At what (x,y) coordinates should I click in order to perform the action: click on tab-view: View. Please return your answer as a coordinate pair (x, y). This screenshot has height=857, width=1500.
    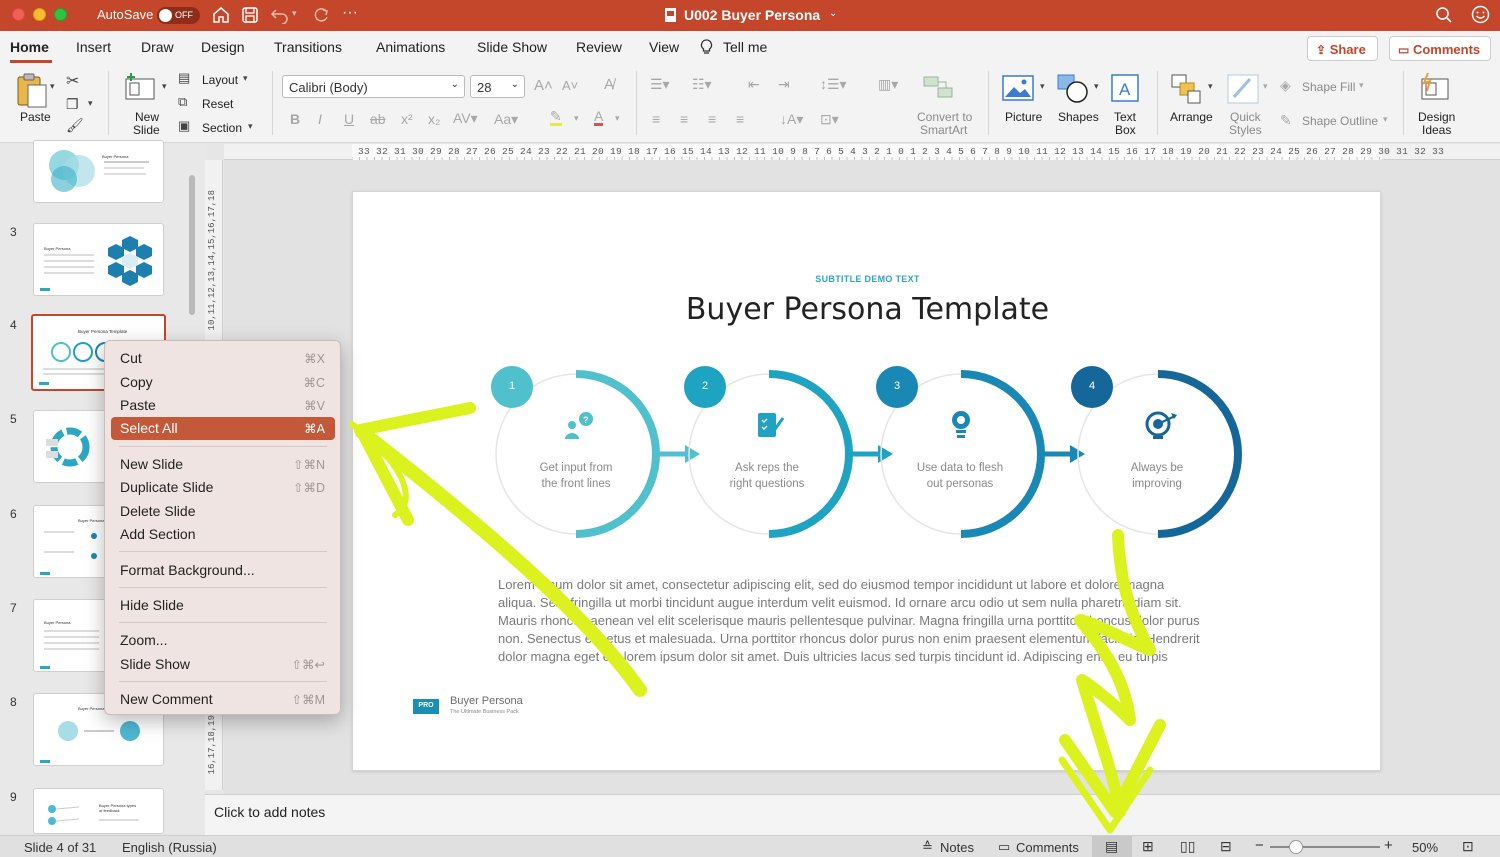
    Looking at the image, I should click on (664, 47).